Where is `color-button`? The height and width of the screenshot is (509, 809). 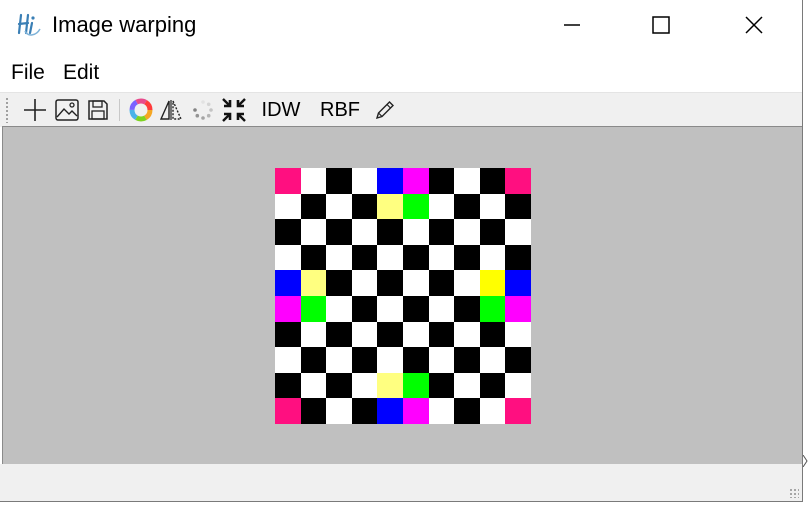 color-button is located at coordinates (141, 110).